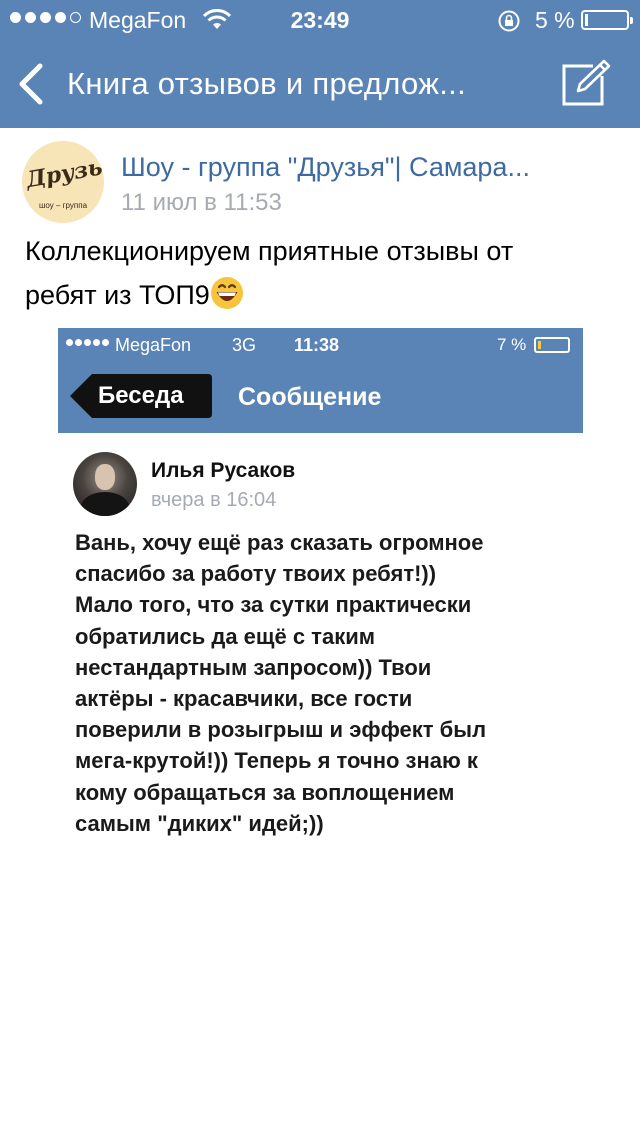 The width and height of the screenshot is (640, 1136). What do you see at coordinates (214, 500) in the screenshot?
I see `message-date: вчера в 16:04` at bounding box center [214, 500].